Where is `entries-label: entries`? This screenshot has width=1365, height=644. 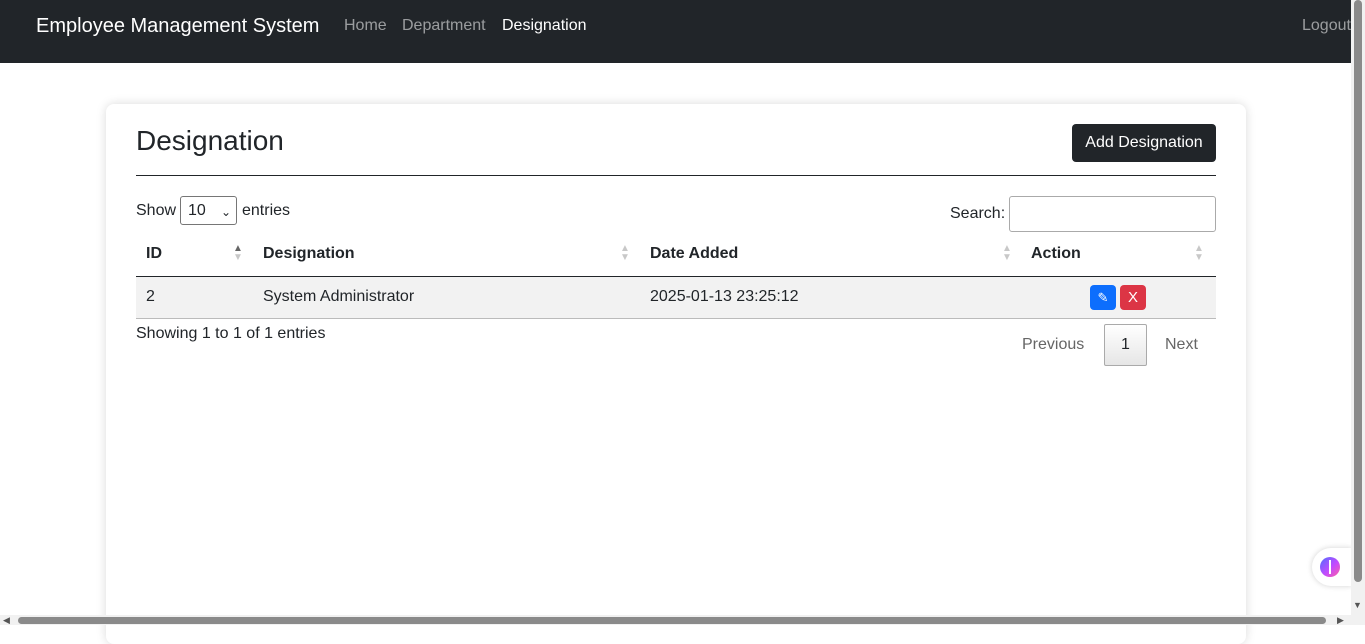
entries-label: entries is located at coordinates (266, 210).